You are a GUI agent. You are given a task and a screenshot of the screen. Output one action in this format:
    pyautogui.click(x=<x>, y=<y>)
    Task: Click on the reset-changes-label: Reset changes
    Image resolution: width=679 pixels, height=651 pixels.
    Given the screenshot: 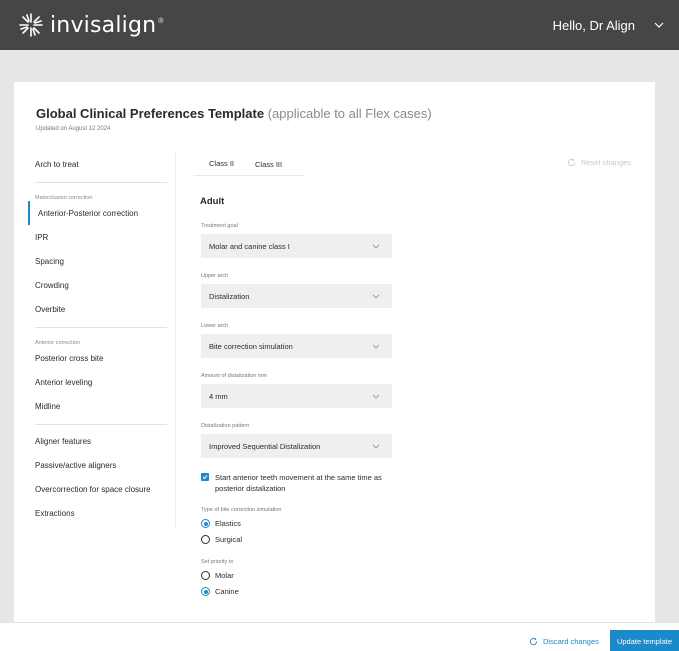 What is the action you would take?
    pyautogui.click(x=606, y=162)
    